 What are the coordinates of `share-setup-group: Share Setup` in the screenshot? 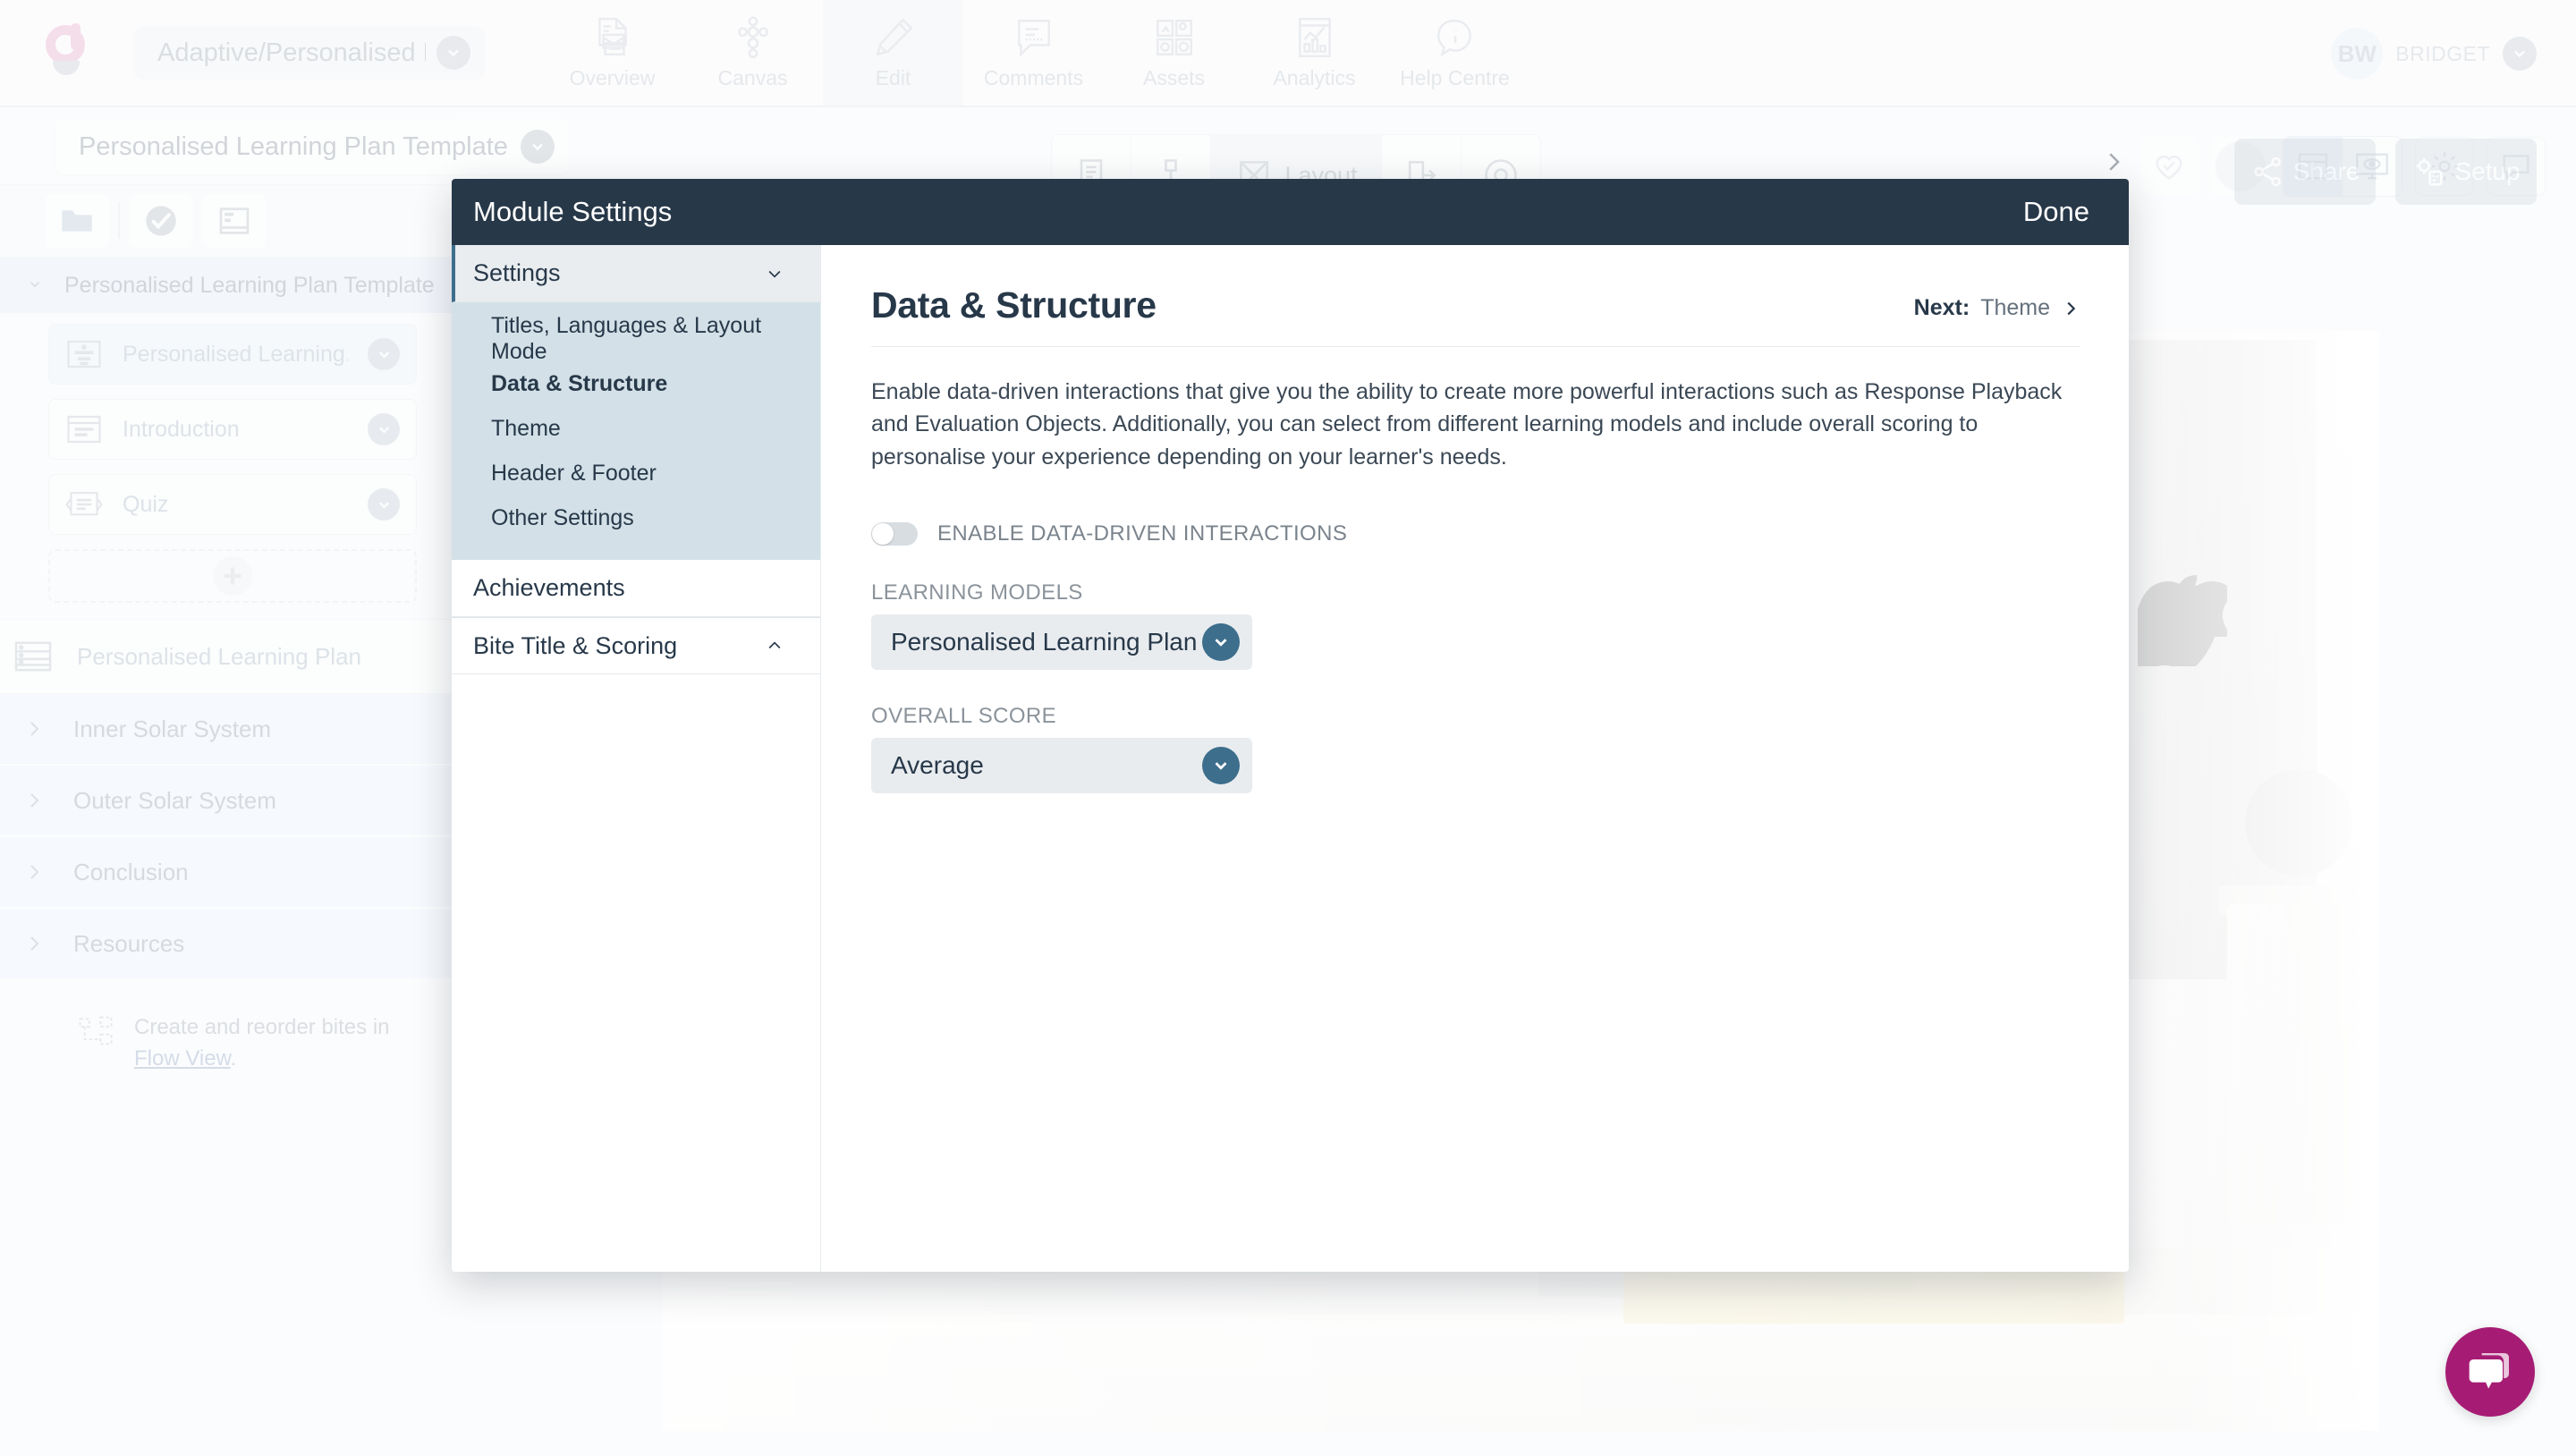 It's located at (2385, 172).